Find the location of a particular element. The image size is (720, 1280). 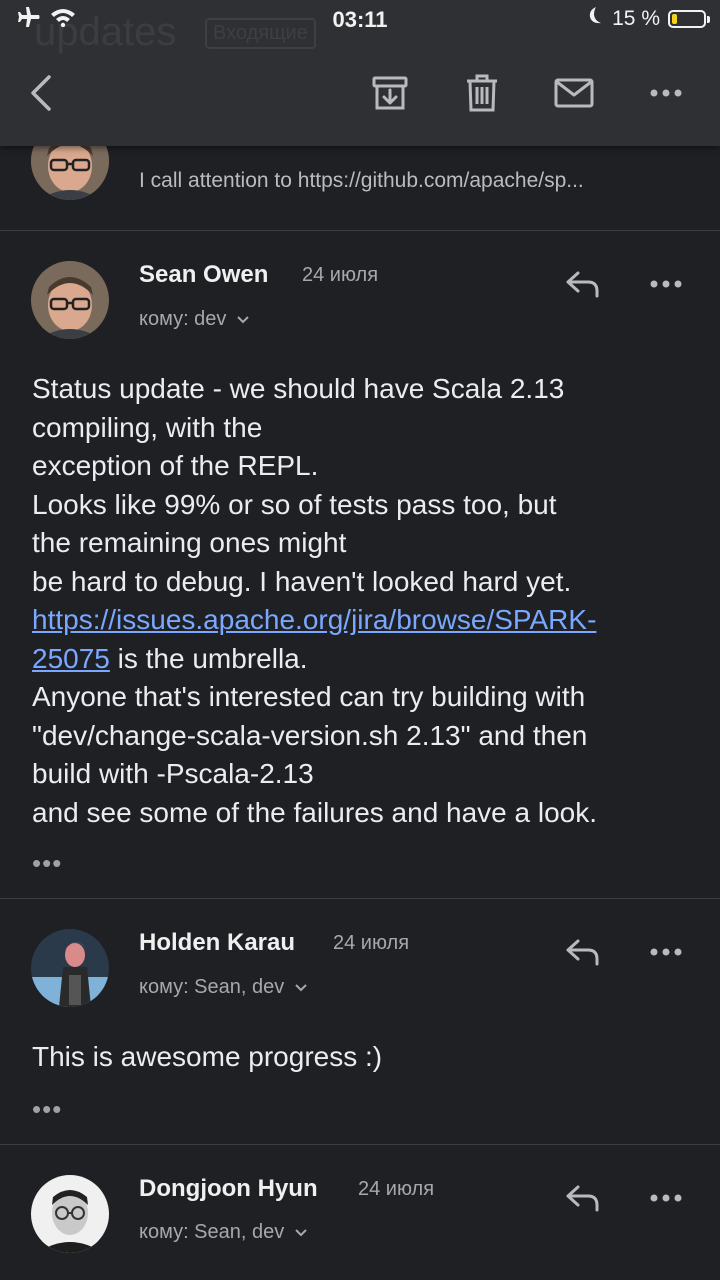

delete-button is located at coordinates (482, 93).